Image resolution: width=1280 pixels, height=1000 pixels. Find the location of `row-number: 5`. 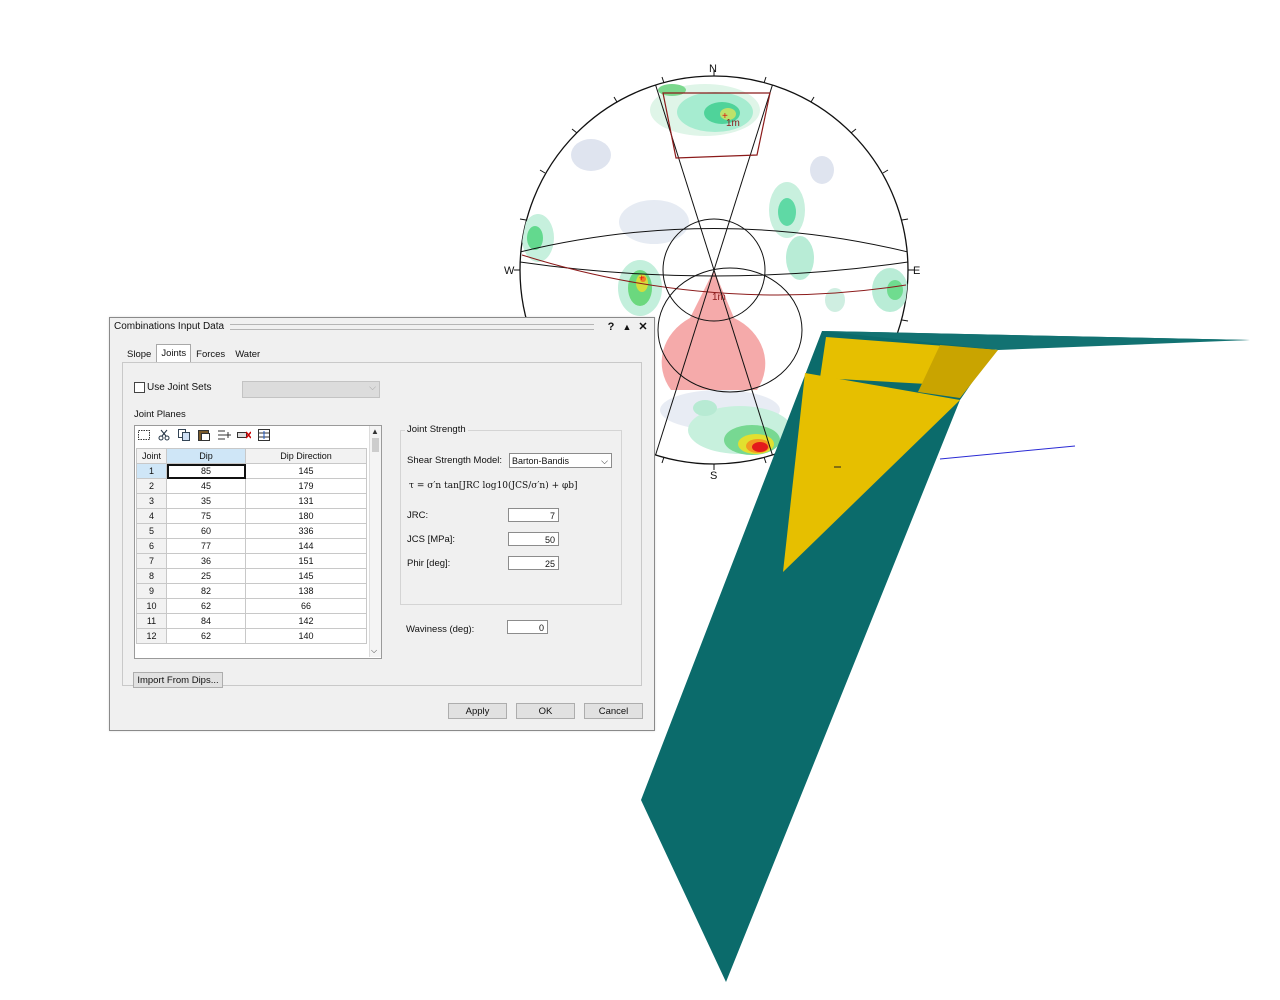

row-number: 5 is located at coordinates (151, 531).